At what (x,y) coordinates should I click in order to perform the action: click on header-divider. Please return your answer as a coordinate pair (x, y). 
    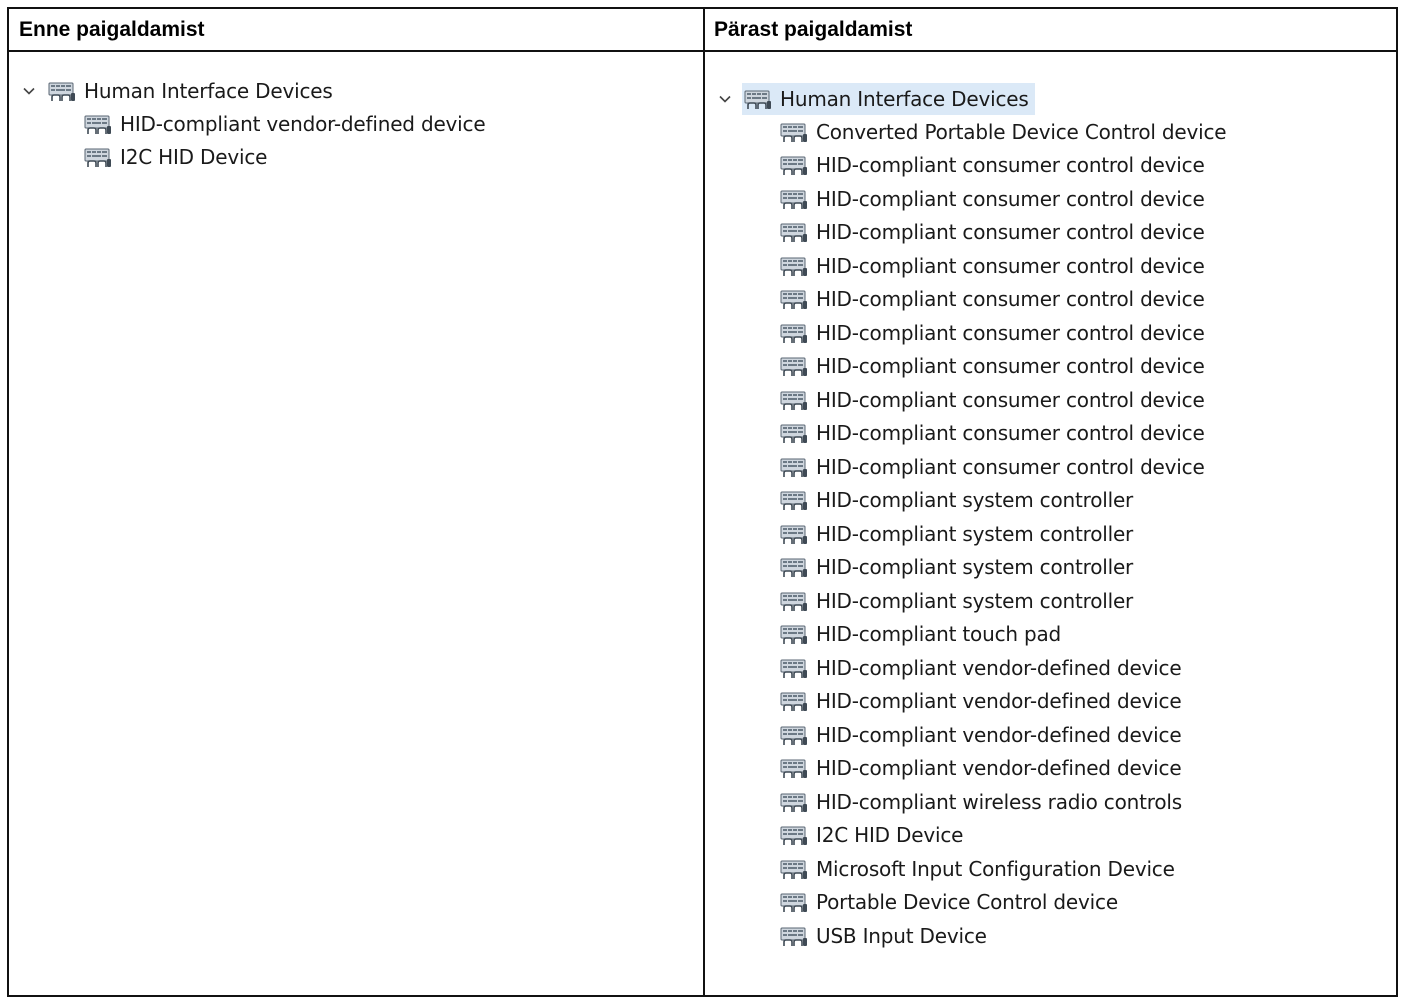
    Looking at the image, I should click on (702, 51).